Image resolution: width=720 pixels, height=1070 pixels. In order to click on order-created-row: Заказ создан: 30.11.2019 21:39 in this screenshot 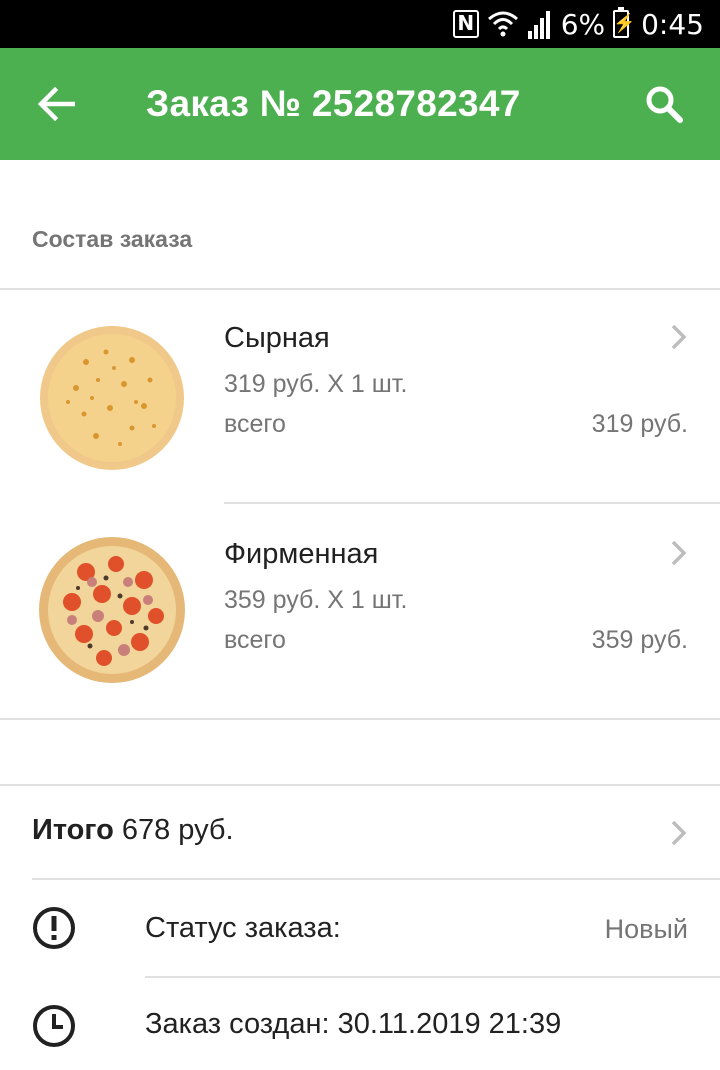, I will do `click(360, 1024)`.